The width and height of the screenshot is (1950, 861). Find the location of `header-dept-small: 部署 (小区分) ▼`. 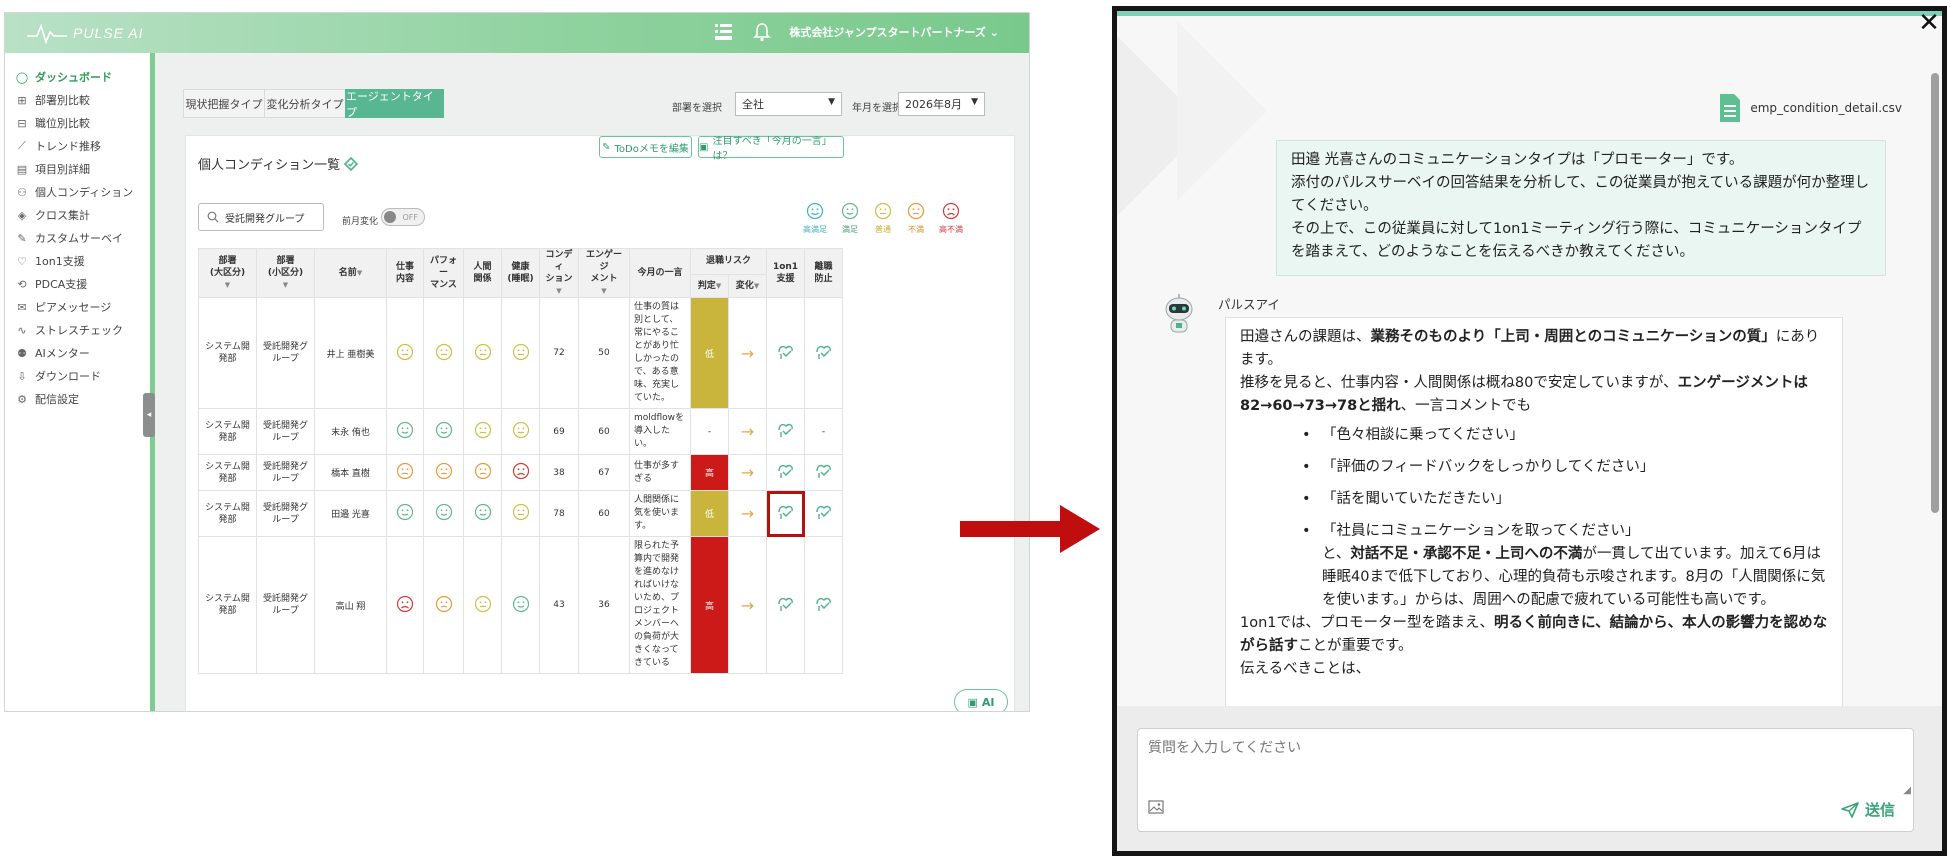

header-dept-small: 部署 (小区分) ▼ is located at coordinates (285, 273).